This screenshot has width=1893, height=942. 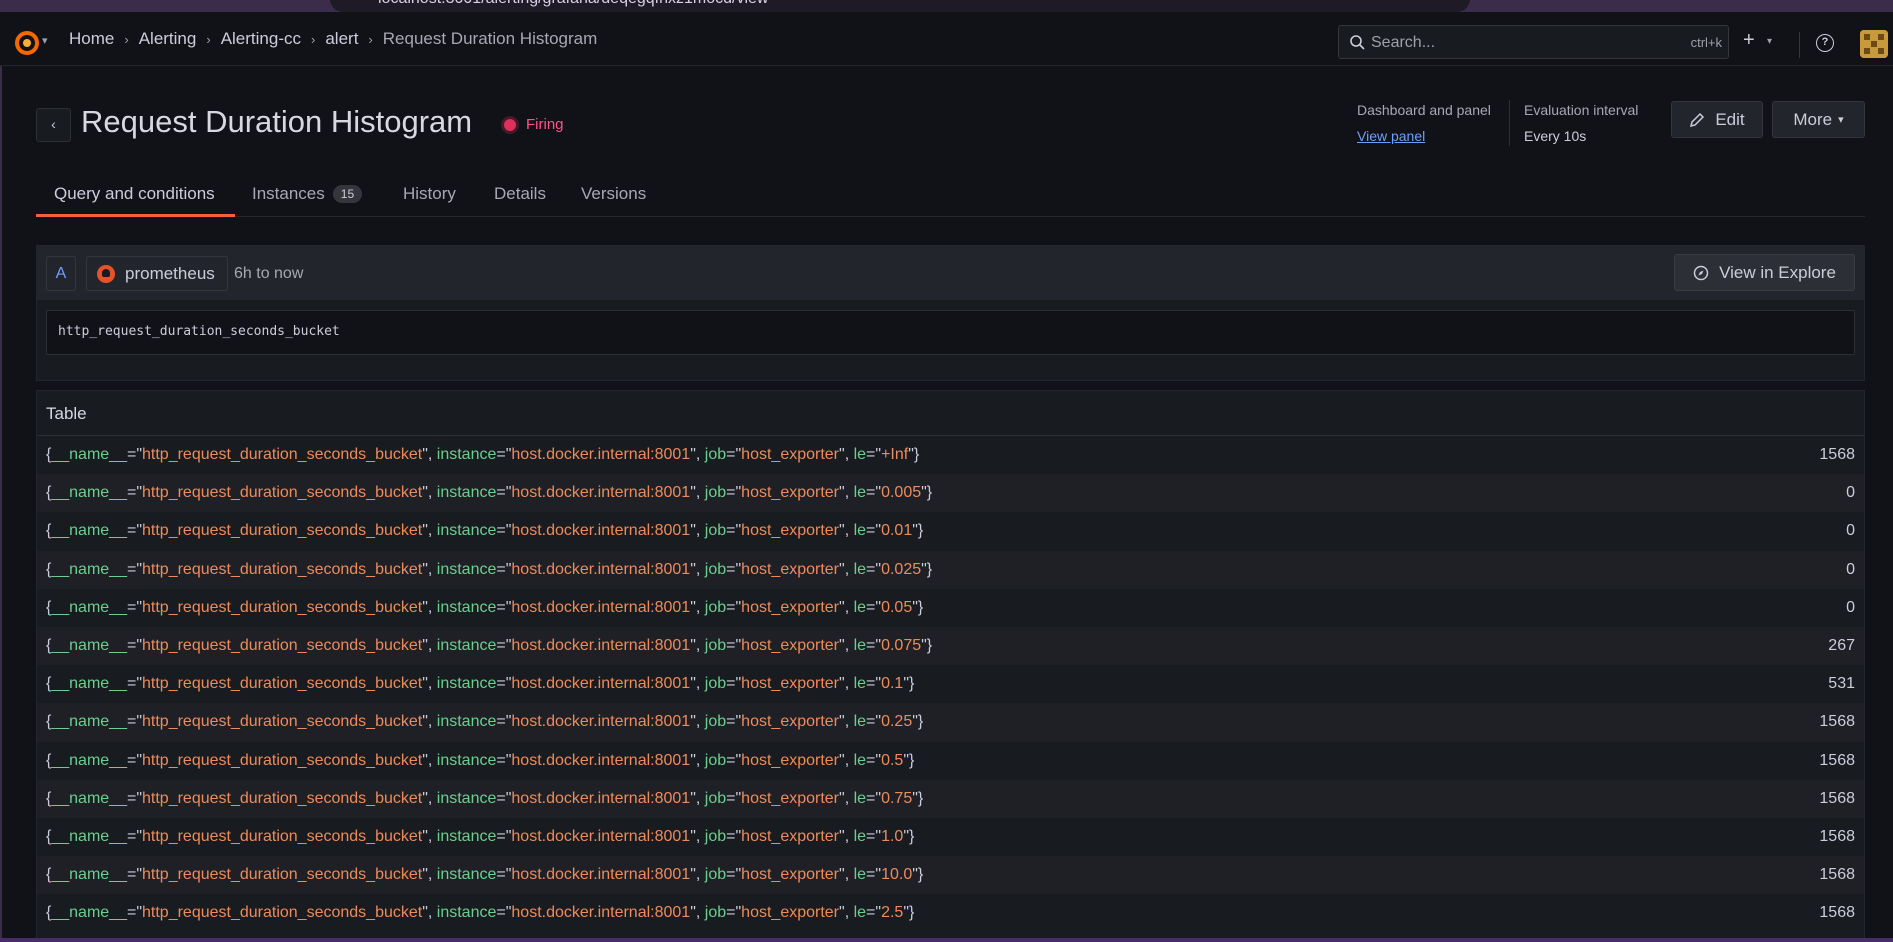 I want to click on breadcrumb-alerting: Alerting, so click(x=168, y=39).